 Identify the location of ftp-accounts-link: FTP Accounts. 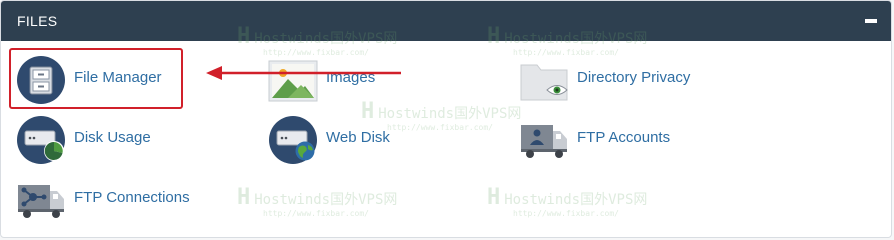
(609, 140).